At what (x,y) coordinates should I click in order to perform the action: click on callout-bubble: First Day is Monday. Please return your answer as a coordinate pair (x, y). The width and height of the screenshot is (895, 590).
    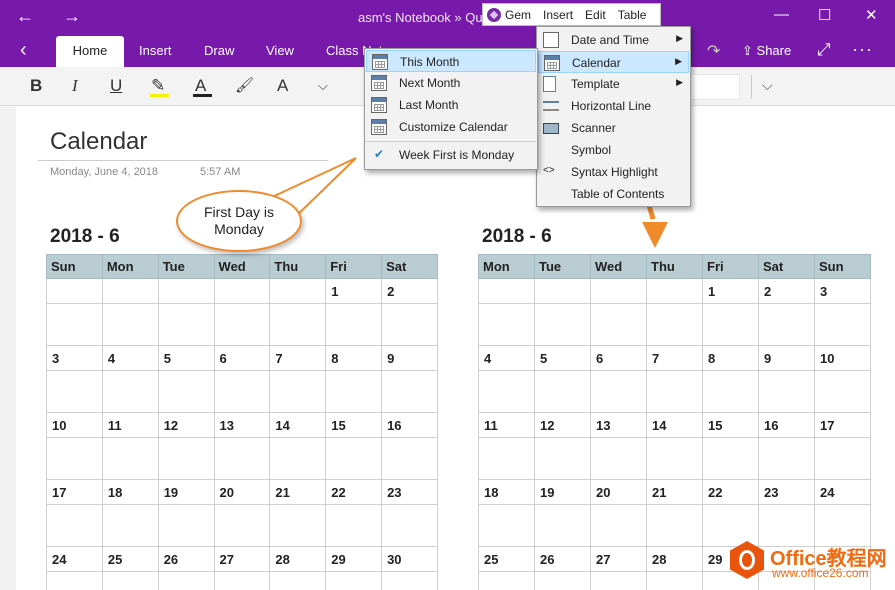
    Looking at the image, I should click on (239, 221).